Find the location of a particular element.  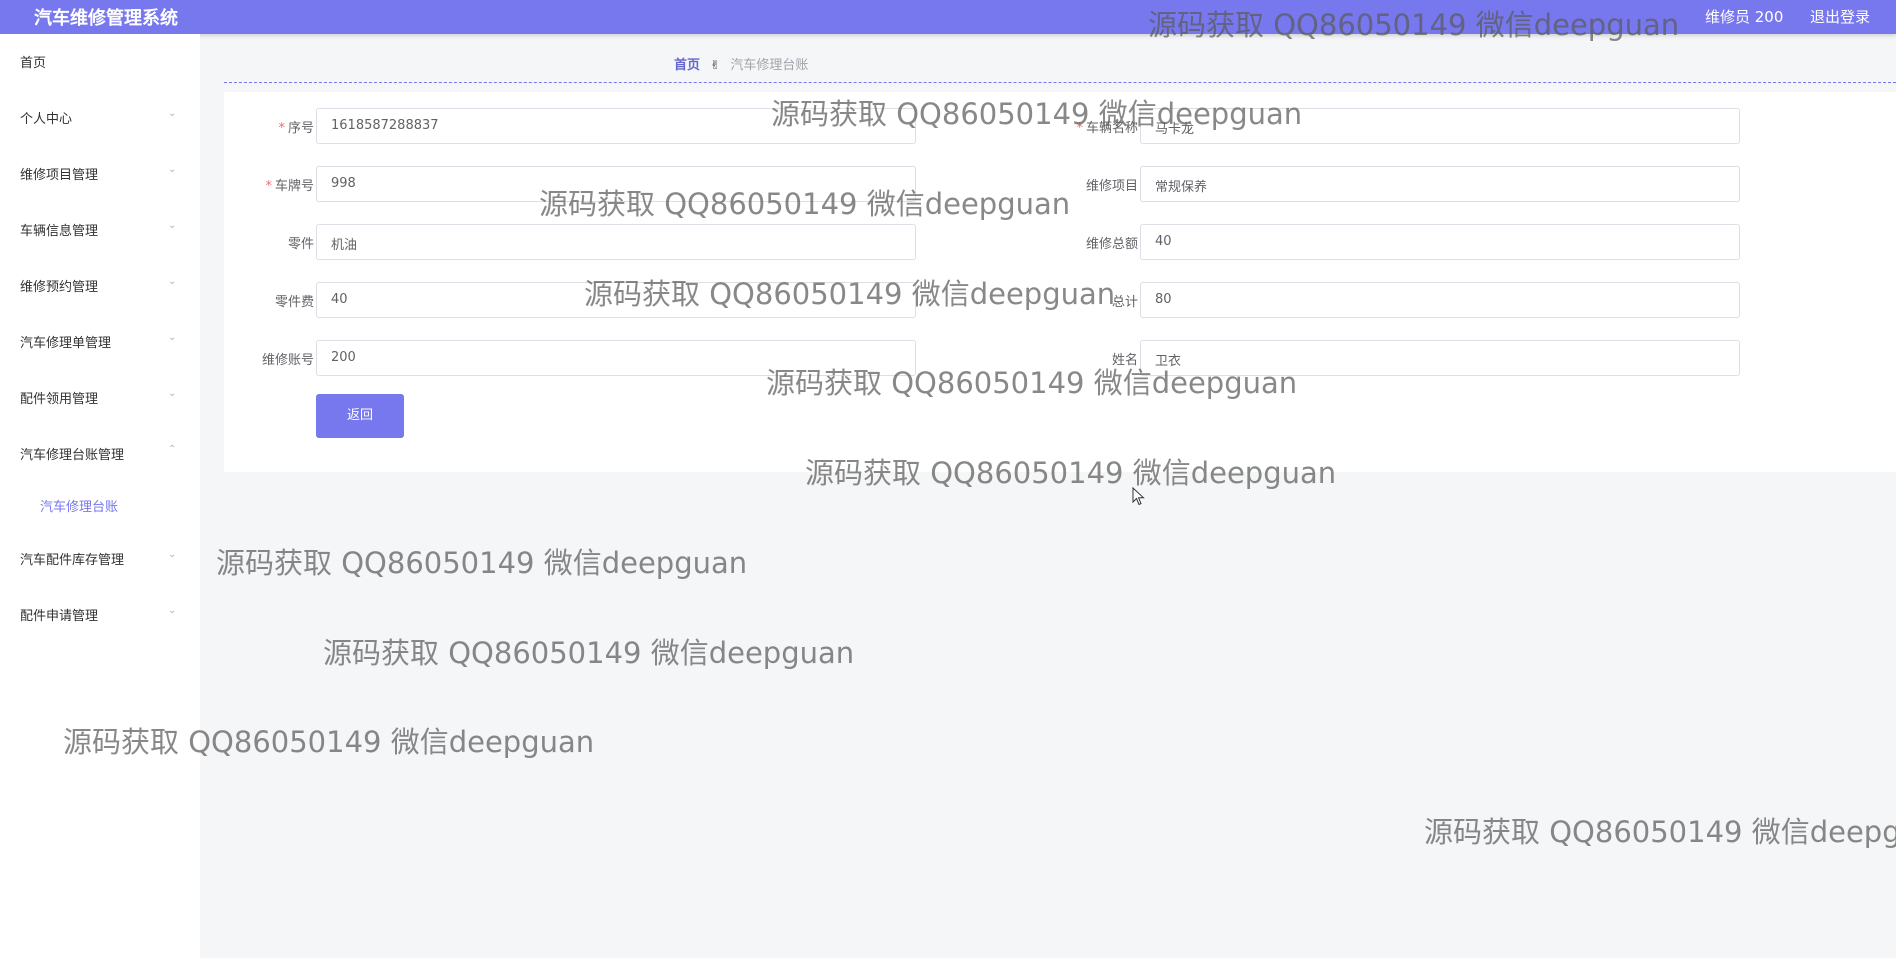

field-label-text: 车牌号 is located at coordinates (294, 186).